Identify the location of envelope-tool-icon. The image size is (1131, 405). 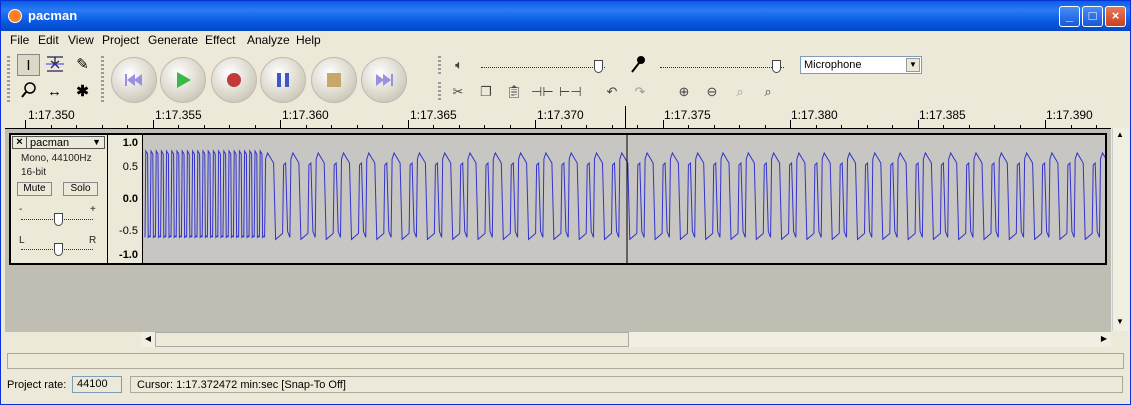
(54, 65).